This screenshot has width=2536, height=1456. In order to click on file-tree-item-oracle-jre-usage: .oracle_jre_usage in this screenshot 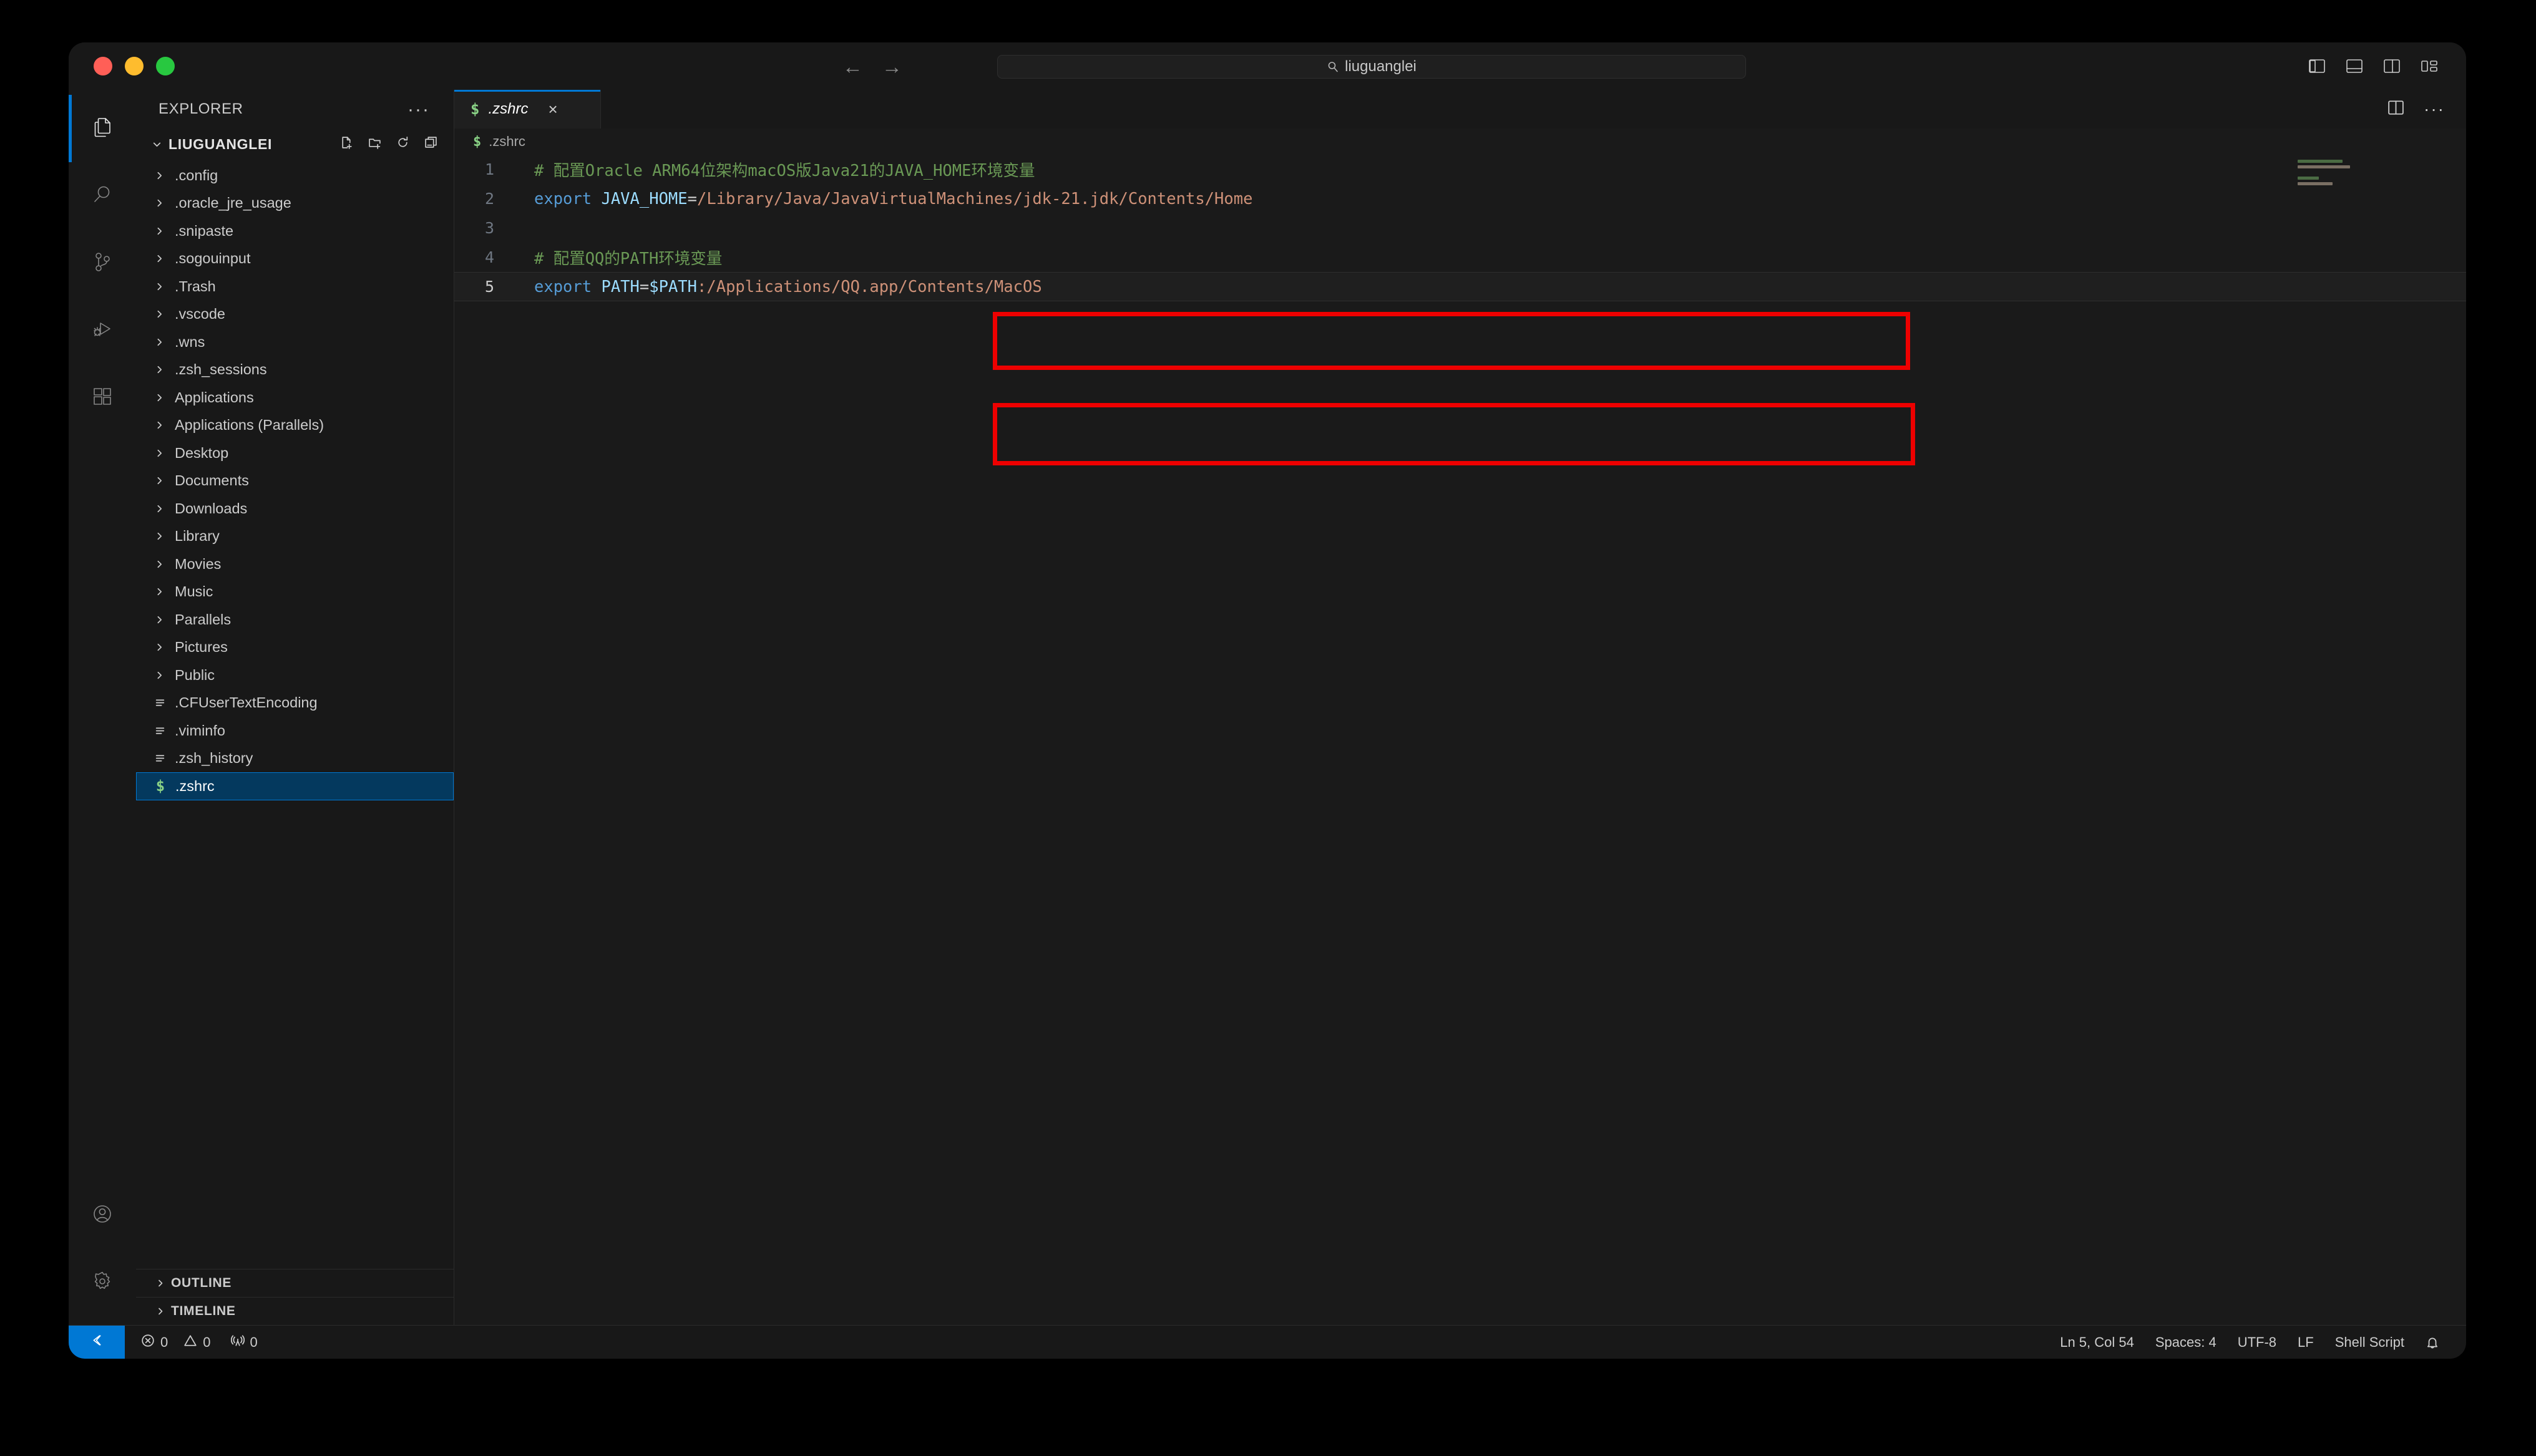, I will do `click(295, 204)`.